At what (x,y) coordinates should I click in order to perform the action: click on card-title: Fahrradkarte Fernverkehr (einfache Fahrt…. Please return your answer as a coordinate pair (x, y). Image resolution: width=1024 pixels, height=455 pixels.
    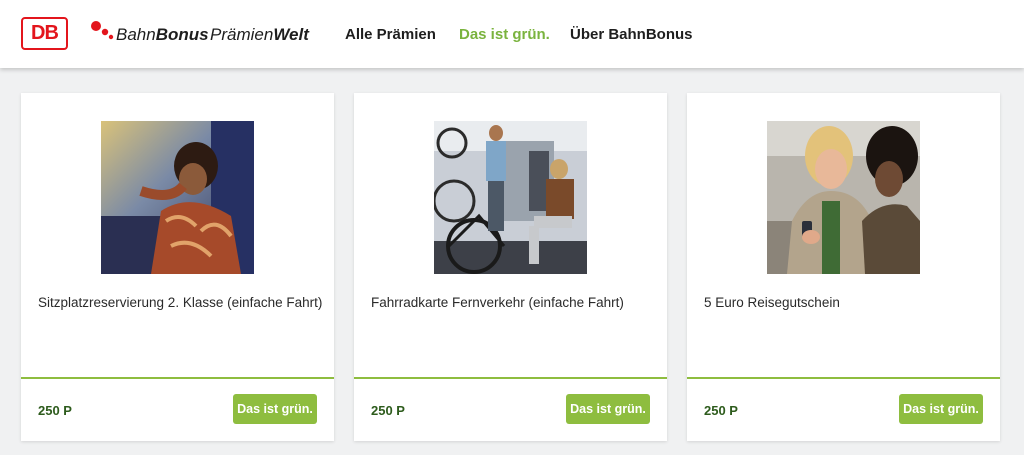
    Looking at the image, I should click on (497, 302).